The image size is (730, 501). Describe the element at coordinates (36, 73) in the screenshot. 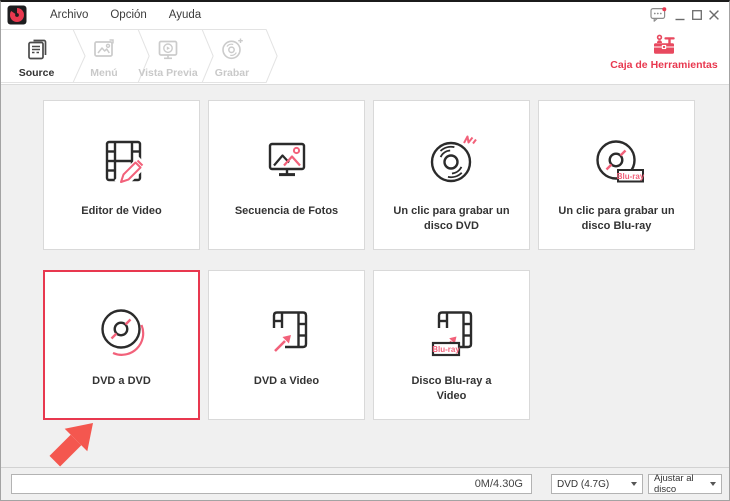

I see `step-label: Source` at that location.